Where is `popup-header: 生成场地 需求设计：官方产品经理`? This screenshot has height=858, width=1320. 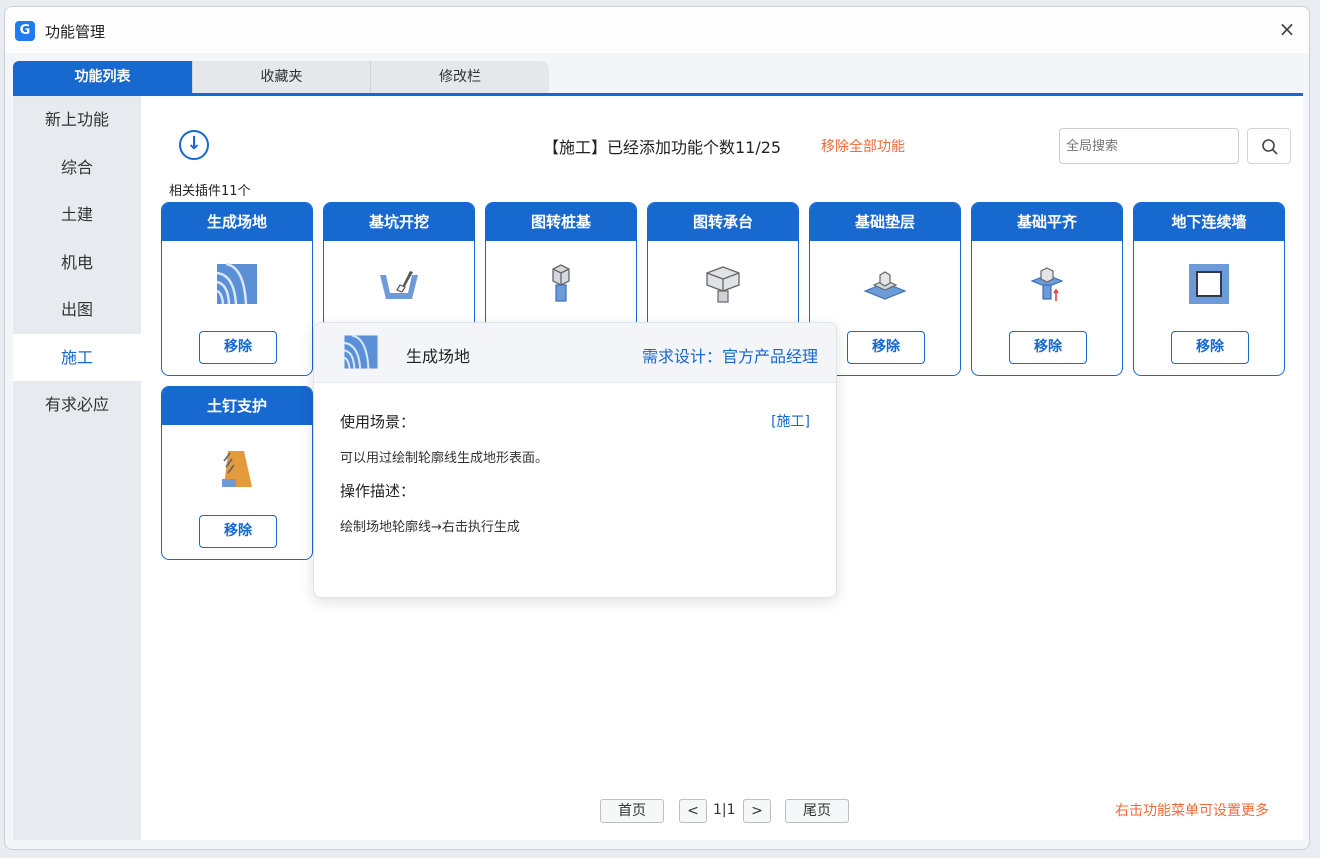
popup-header: 生成场地 需求设计：官方产品经理 is located at coordinates (575, 353).